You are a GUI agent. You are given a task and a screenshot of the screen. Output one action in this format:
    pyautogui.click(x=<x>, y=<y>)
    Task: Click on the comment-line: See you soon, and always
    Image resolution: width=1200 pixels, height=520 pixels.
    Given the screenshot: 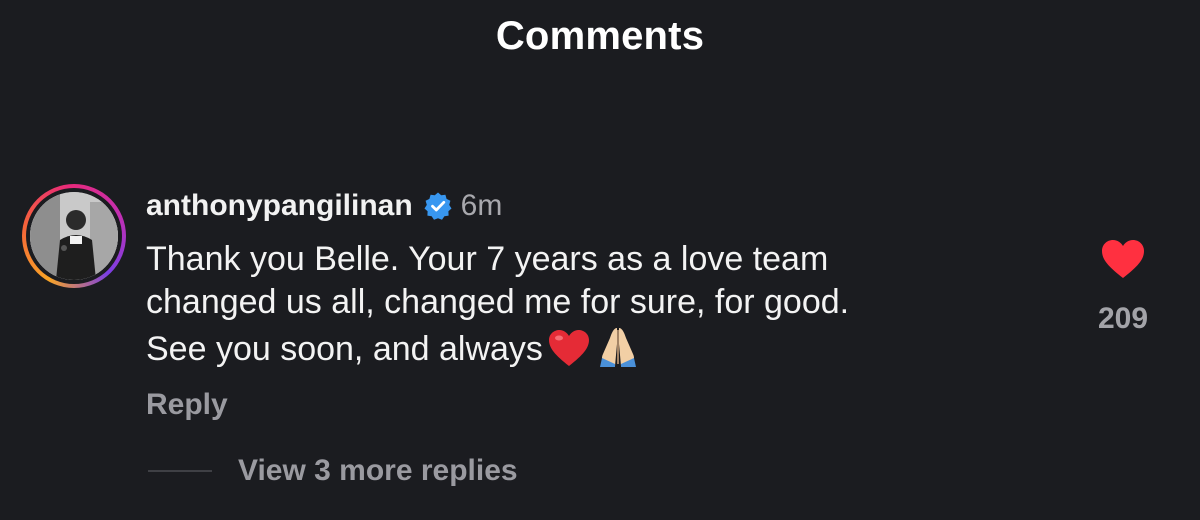 What is the action you would take?
    pyautogui.click(x=344, y=349)
    